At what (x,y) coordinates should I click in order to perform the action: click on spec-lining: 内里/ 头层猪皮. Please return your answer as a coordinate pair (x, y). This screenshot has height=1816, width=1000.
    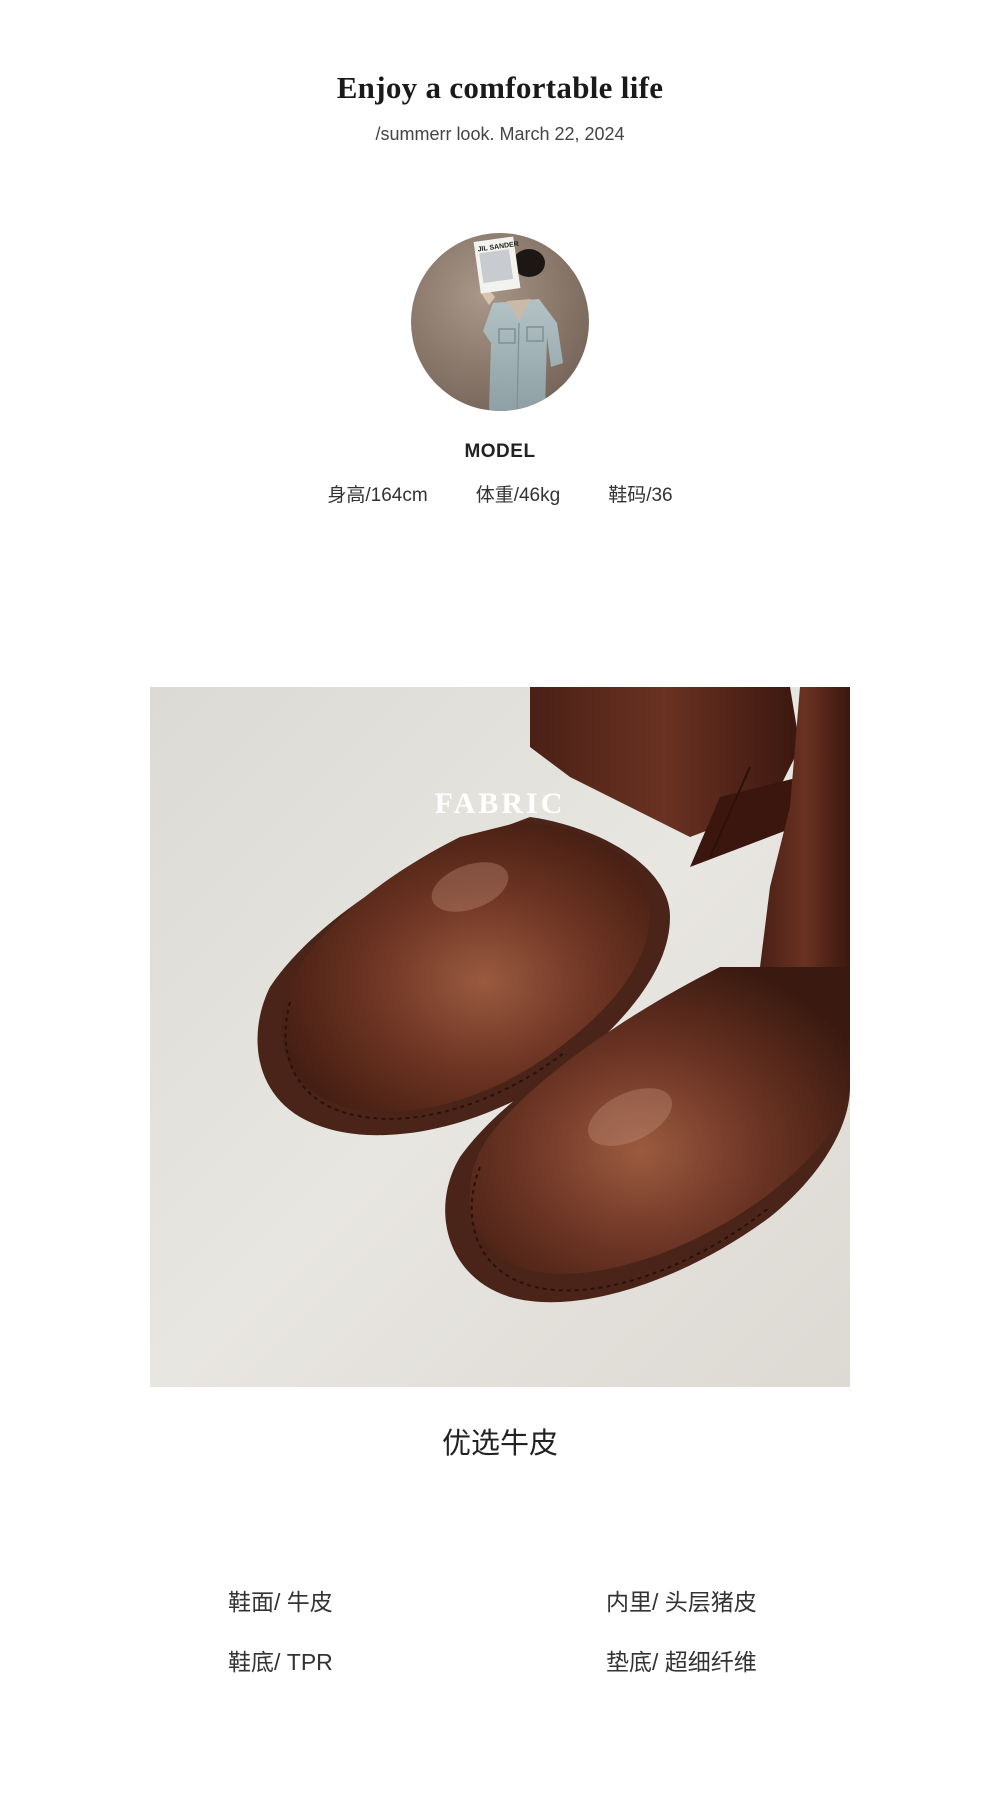
    Looking at the image, I should click on (681, 1602).